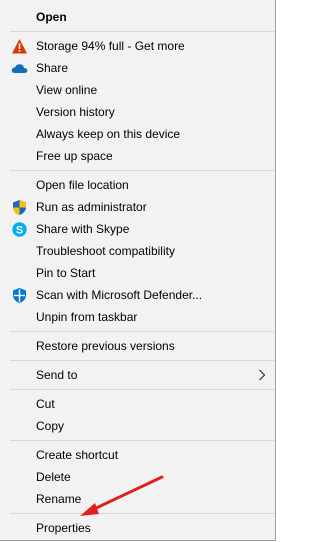 Image resolution: width=320 pixels, height=542 pixels. I want to click on menu-item-label: Troubleshoot compatibility, so click(105, 251).